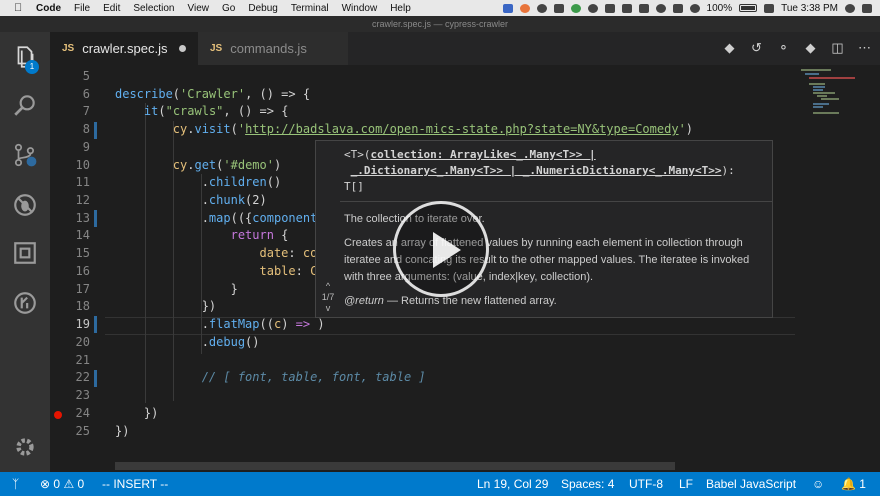 The image size is (880, 496). I want to click on spotlight-icon, so click(850, 8).